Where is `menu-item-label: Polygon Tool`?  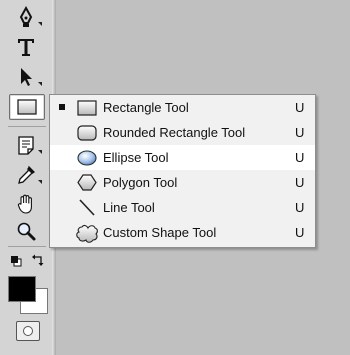
menu-item-label: Polygon Tool is located at coordinates (140, 182).